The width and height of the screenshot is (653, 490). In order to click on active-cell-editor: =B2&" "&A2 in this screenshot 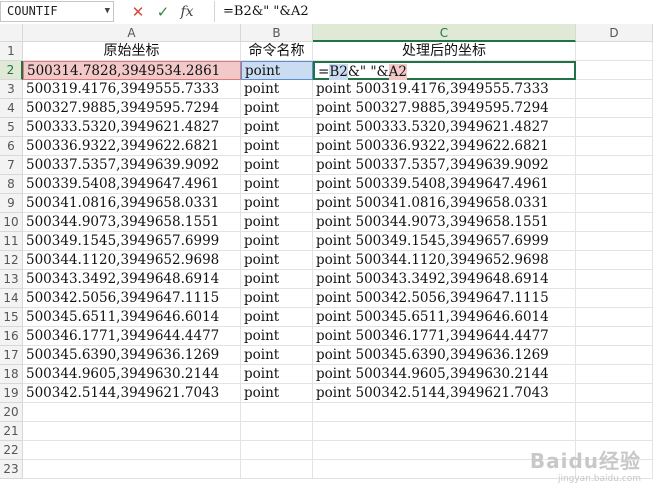, I will do `click(444, 70)`.